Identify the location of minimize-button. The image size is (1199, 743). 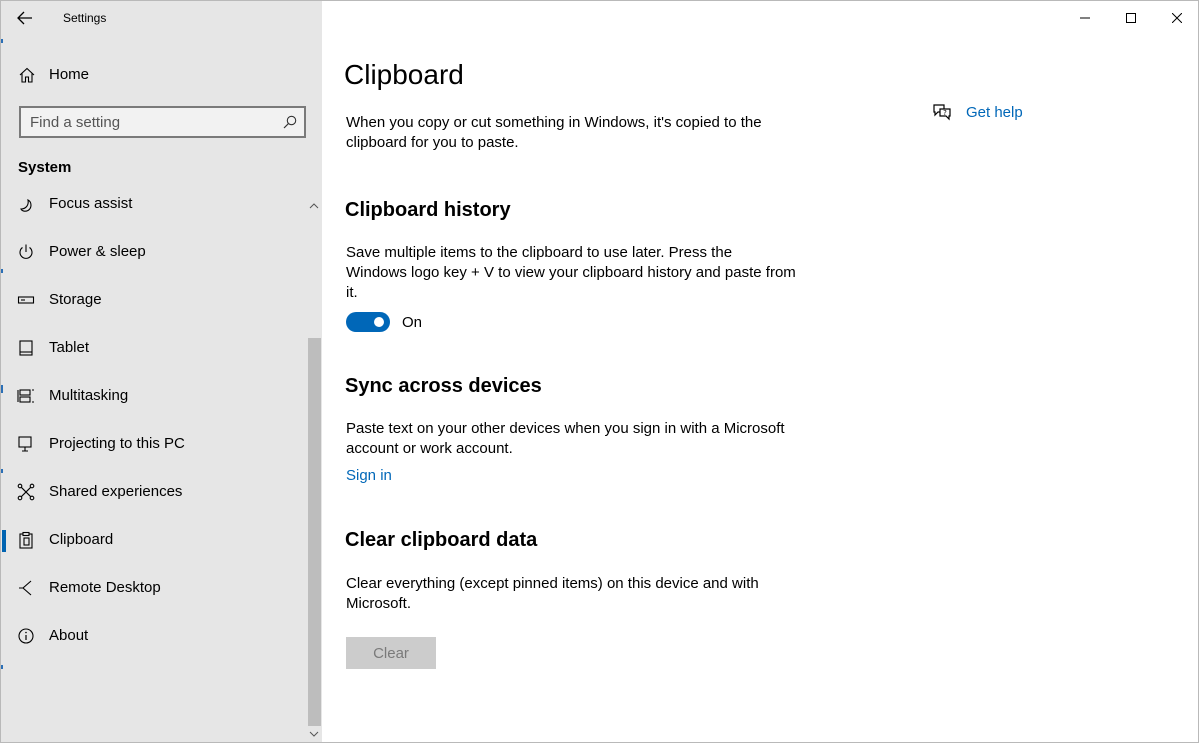
(1085, 18).